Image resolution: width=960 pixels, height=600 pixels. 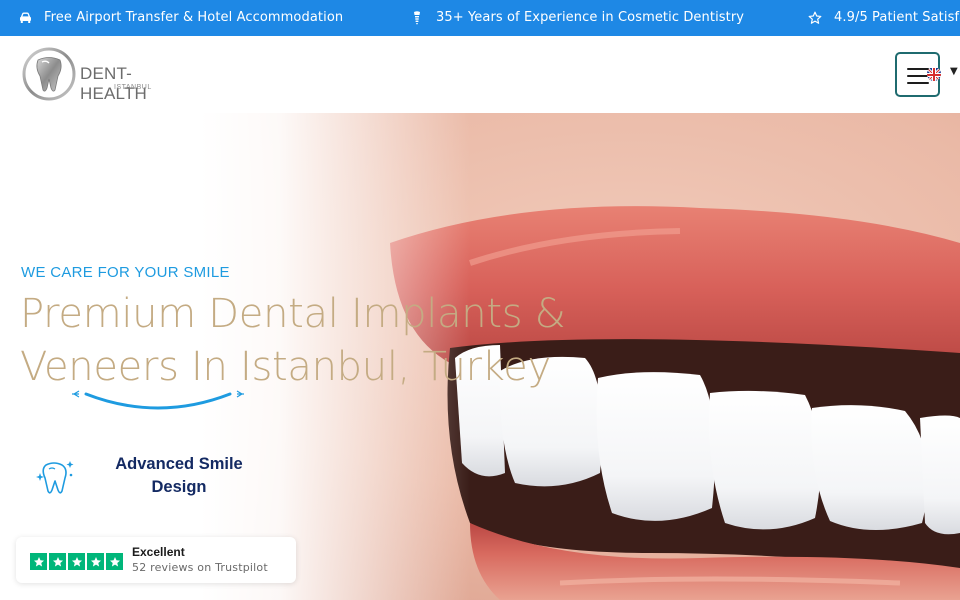 I want to click on trustpilot-stars, so click(x=76, y=561).